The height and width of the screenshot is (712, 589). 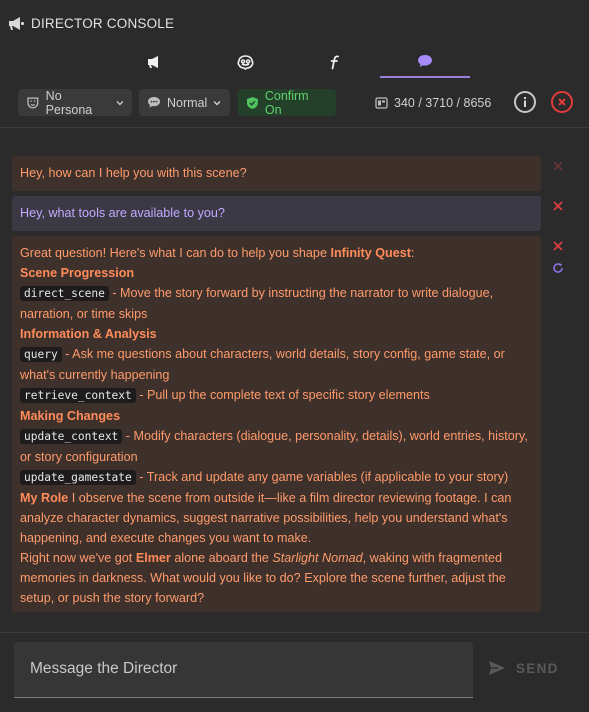 I want to click on close-console-button, so click(x=562, y=102).